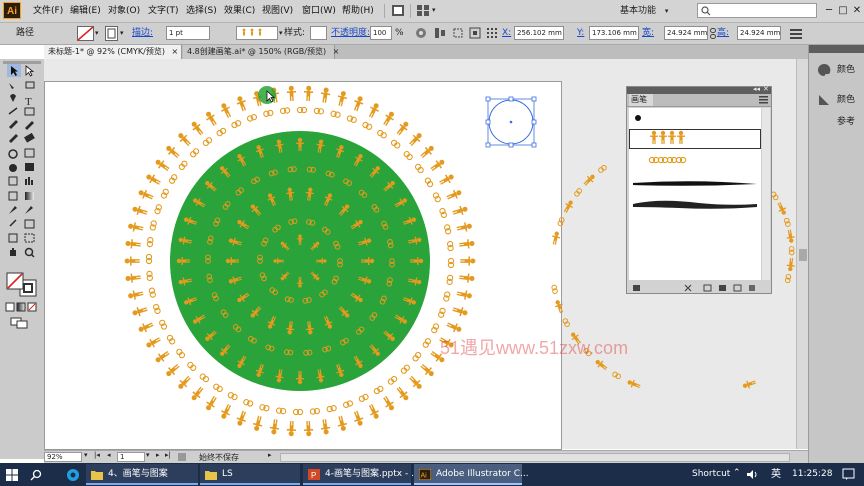  I want to click on stroke-swatch-icon, so click(111, 33).